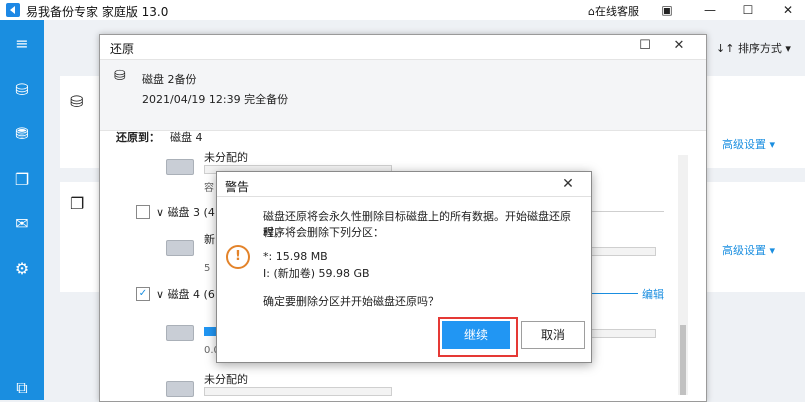  Describe the element at coordinates (403, 95) in the screenshot. I see `restore-source-header: ⛁ 磁盘 2备份 2021/04/19 12:39 完全备份` at that location.